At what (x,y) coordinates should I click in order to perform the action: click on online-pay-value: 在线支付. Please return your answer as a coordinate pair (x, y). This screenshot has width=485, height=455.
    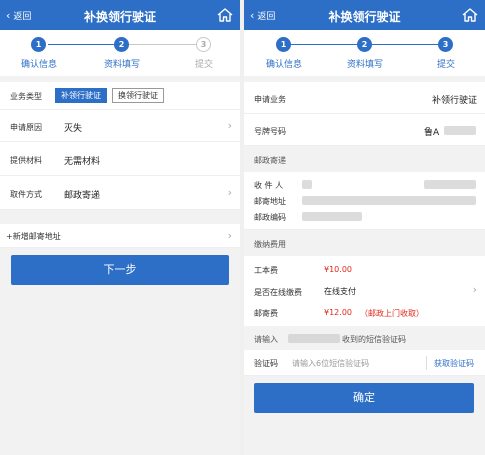
    Looking at the image, I should click on (340, 291).